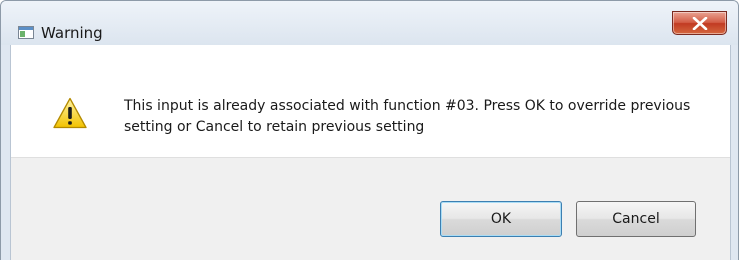  I want to click on ok-button: OK, so click(501, 219).